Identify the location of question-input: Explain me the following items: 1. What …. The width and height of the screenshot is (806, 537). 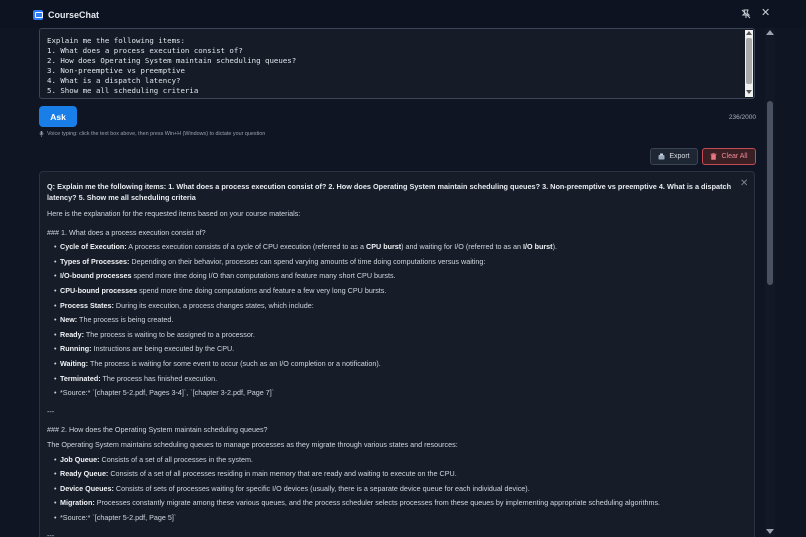
(397, 63).